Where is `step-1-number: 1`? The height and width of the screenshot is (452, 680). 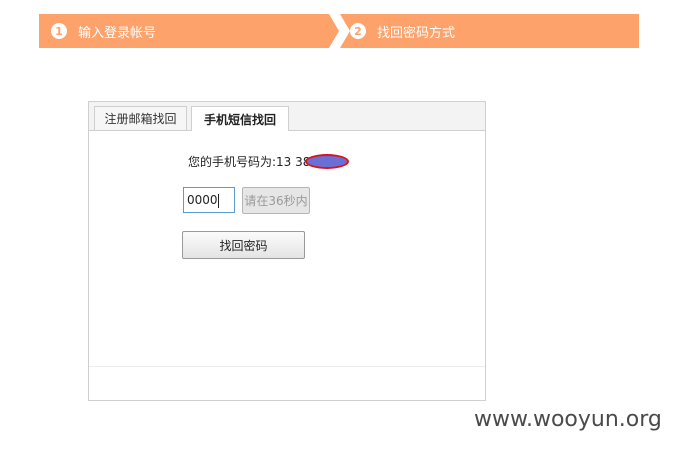
step-1-number: 1 is located at coordinates (59, 31).